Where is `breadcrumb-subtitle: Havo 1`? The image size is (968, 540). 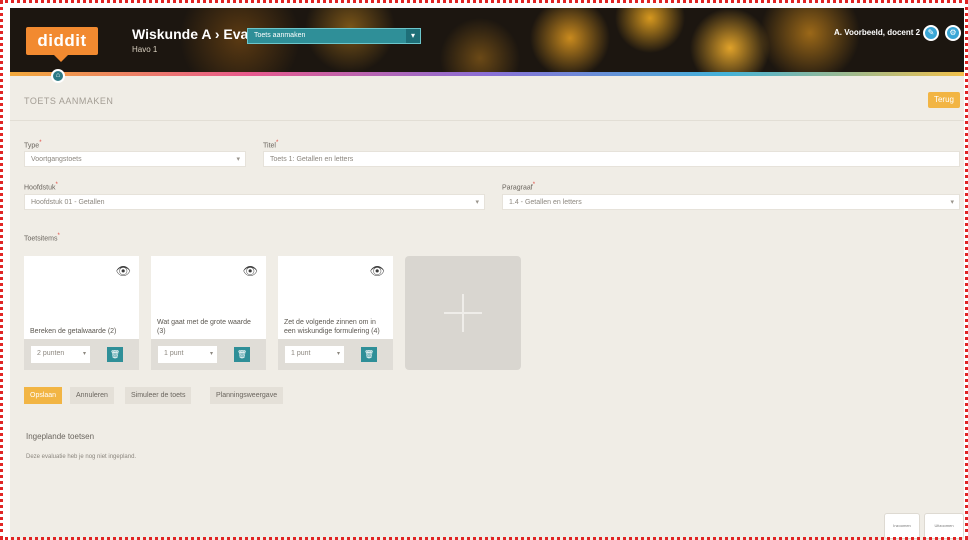
breadcrumb-subtitle: Havo 1 is located at coordinates (145, 49).